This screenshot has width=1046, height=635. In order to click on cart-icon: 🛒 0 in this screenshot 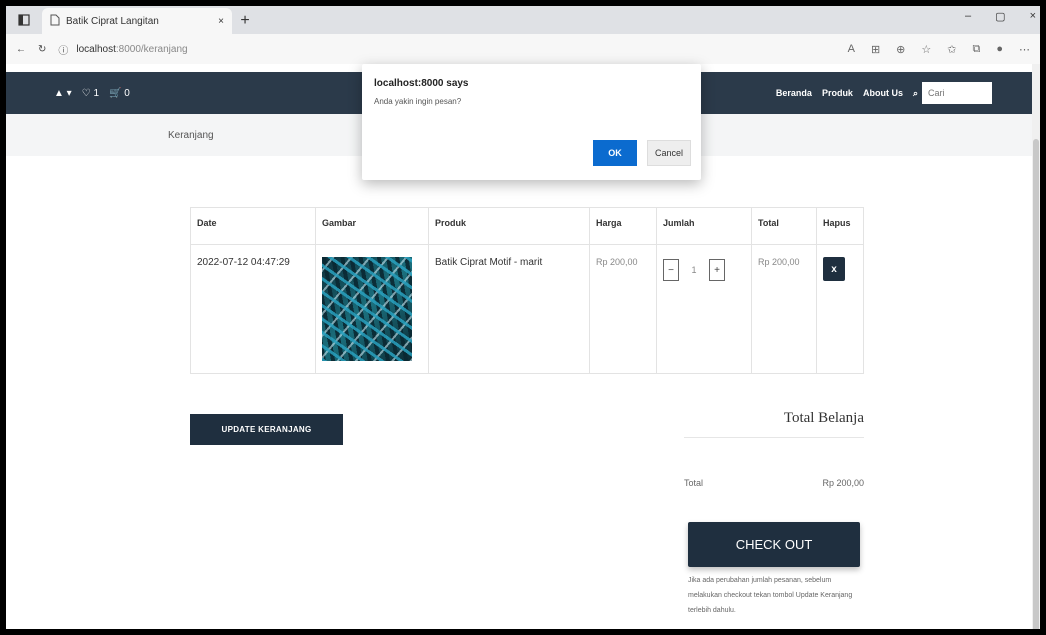, I will do `click(119, 93)`.